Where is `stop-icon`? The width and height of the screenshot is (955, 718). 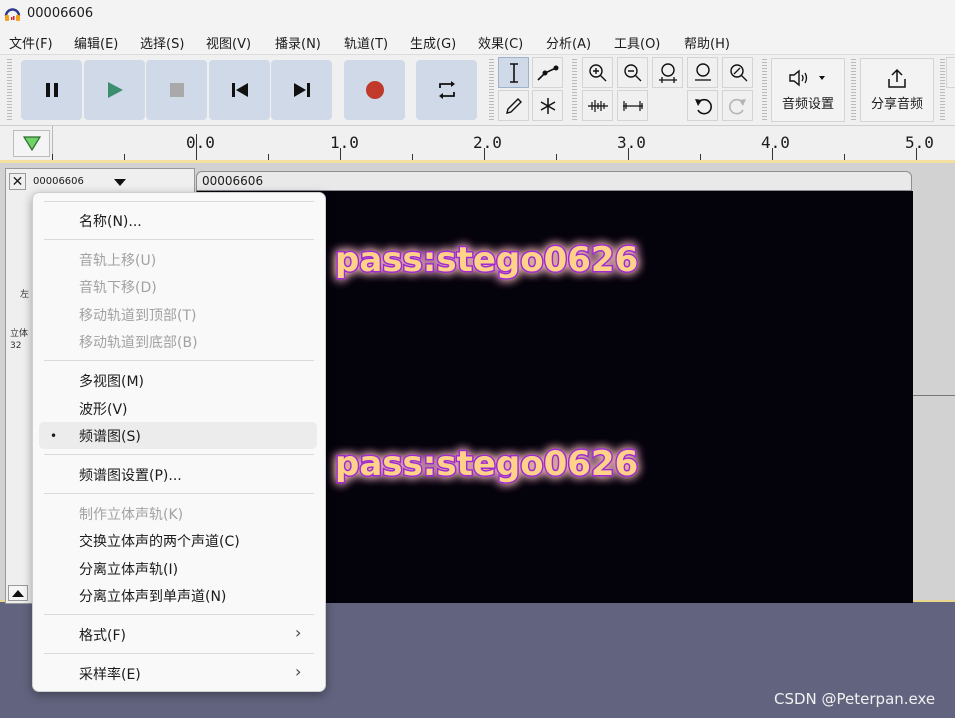
stop-icon is located at coordinates (176, 90).